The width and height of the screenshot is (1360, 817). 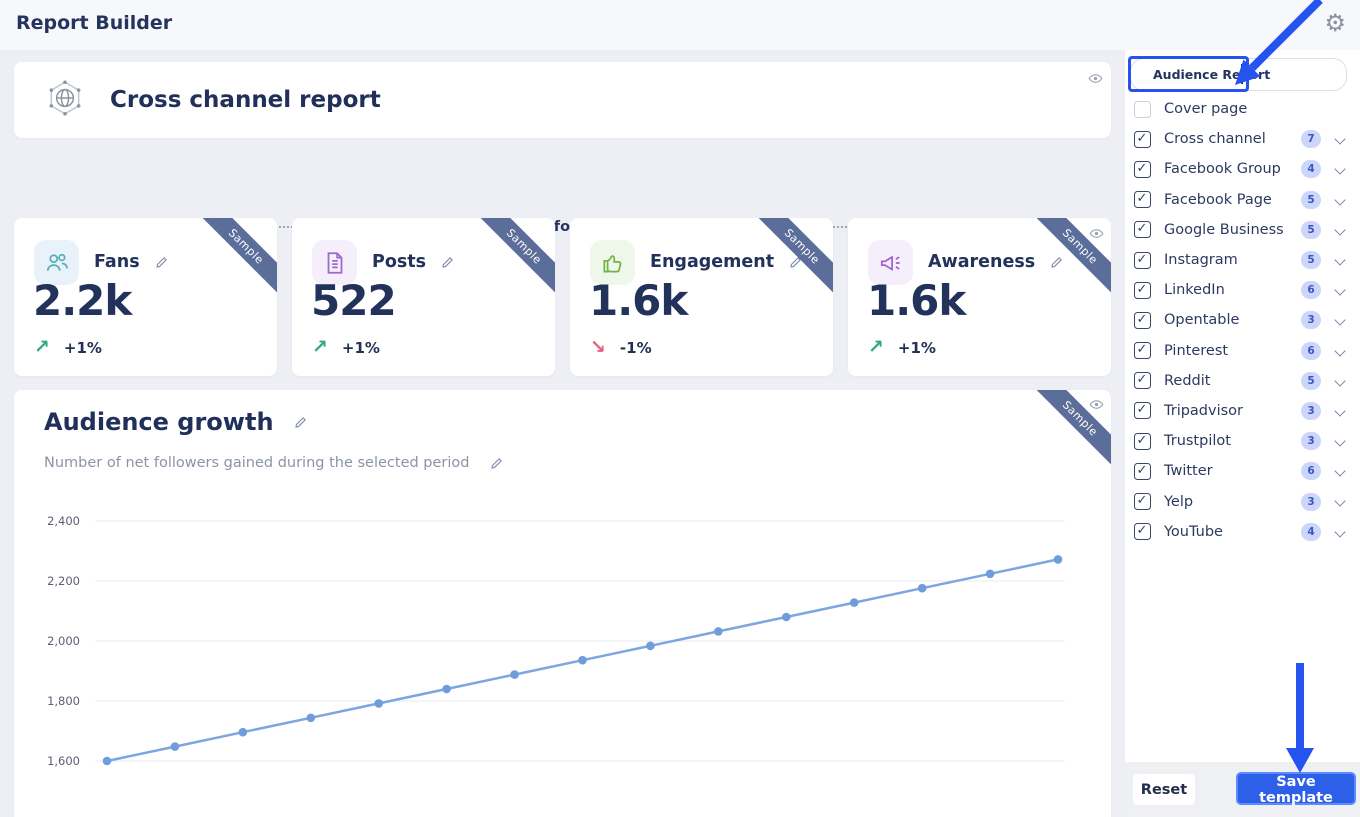 What do you see at coordinates (1238, 74) in the screenshot?
I see `template-name-input` at bounding box center [1238, 74].